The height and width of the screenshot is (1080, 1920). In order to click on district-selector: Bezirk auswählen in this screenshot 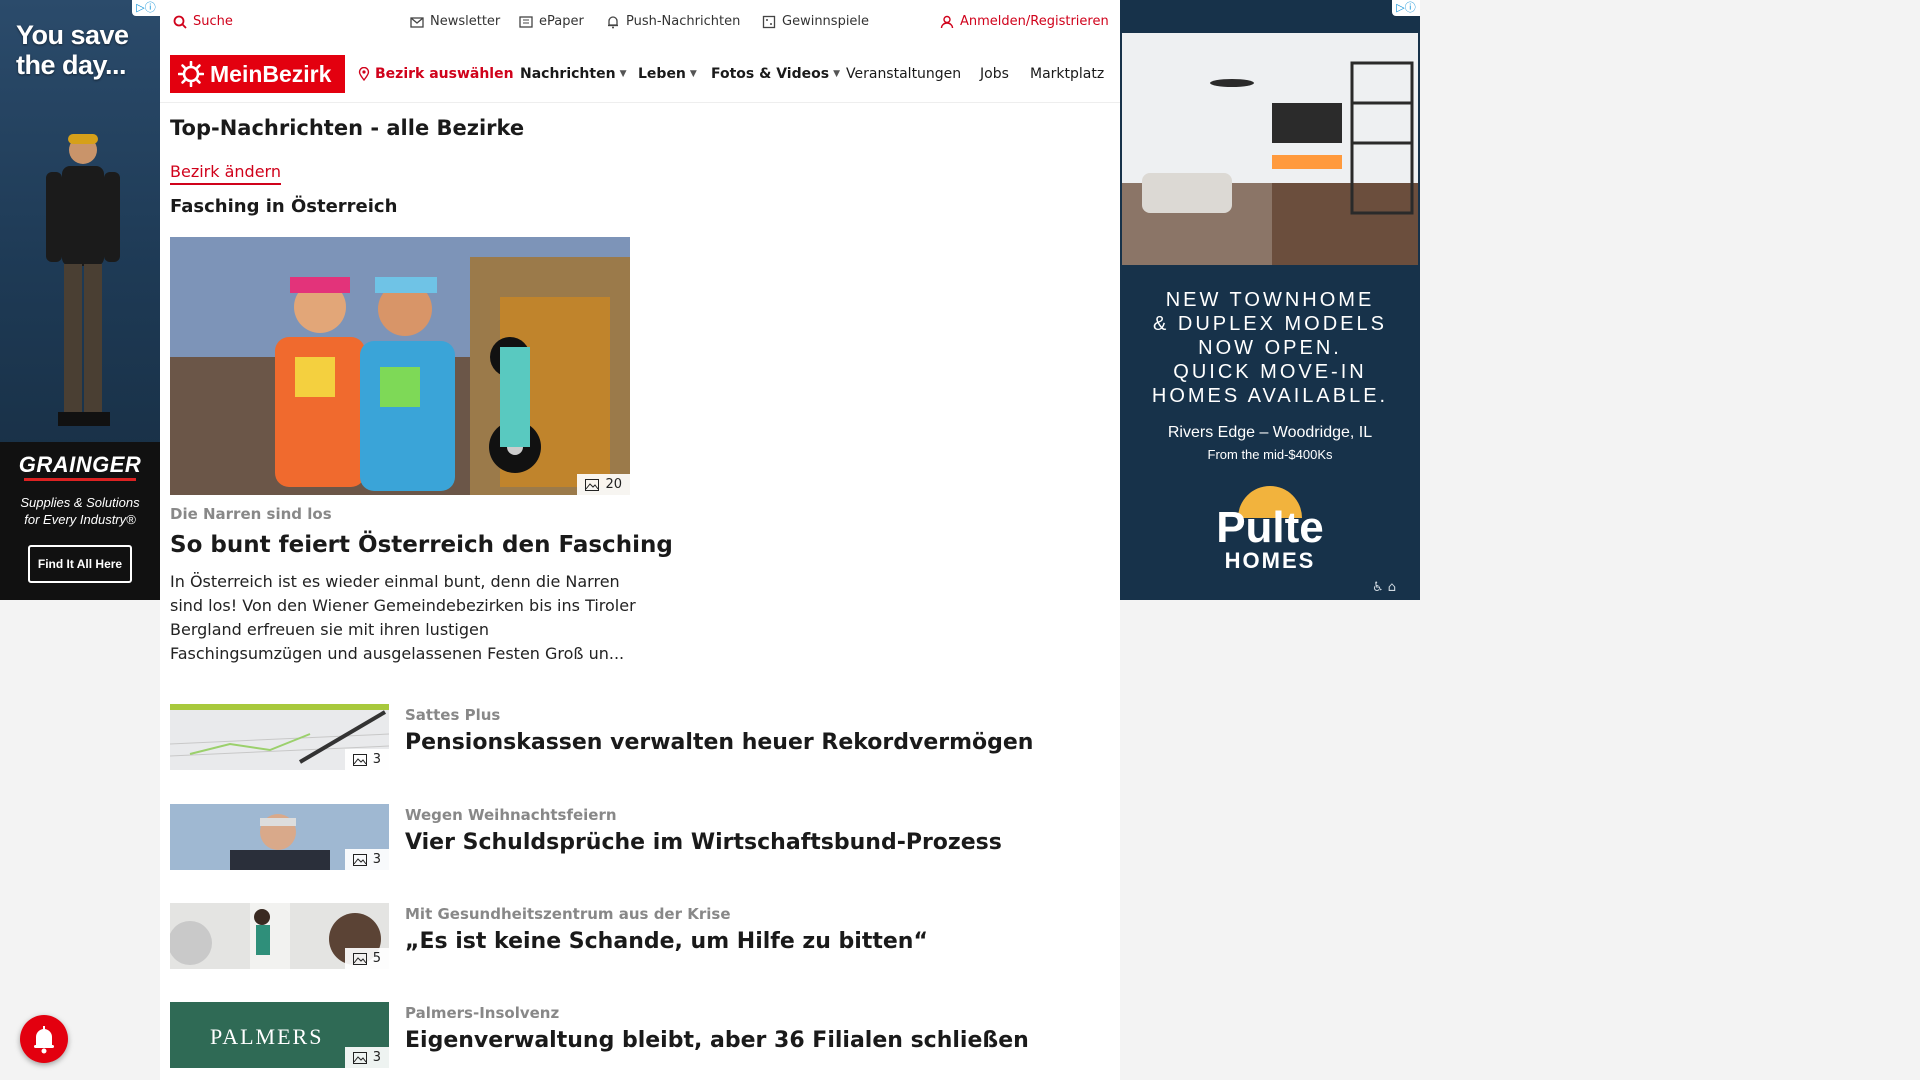, I will do `click(435, 74)`.